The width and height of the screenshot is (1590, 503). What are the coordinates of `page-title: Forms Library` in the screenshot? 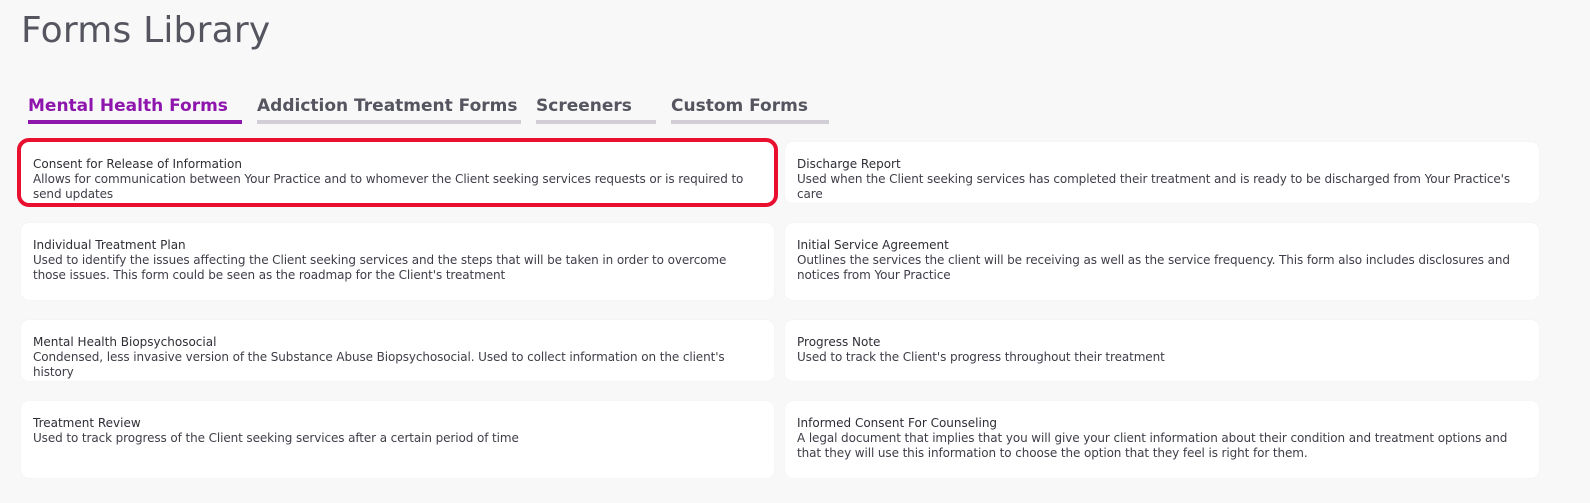 It's located at (146, 30).